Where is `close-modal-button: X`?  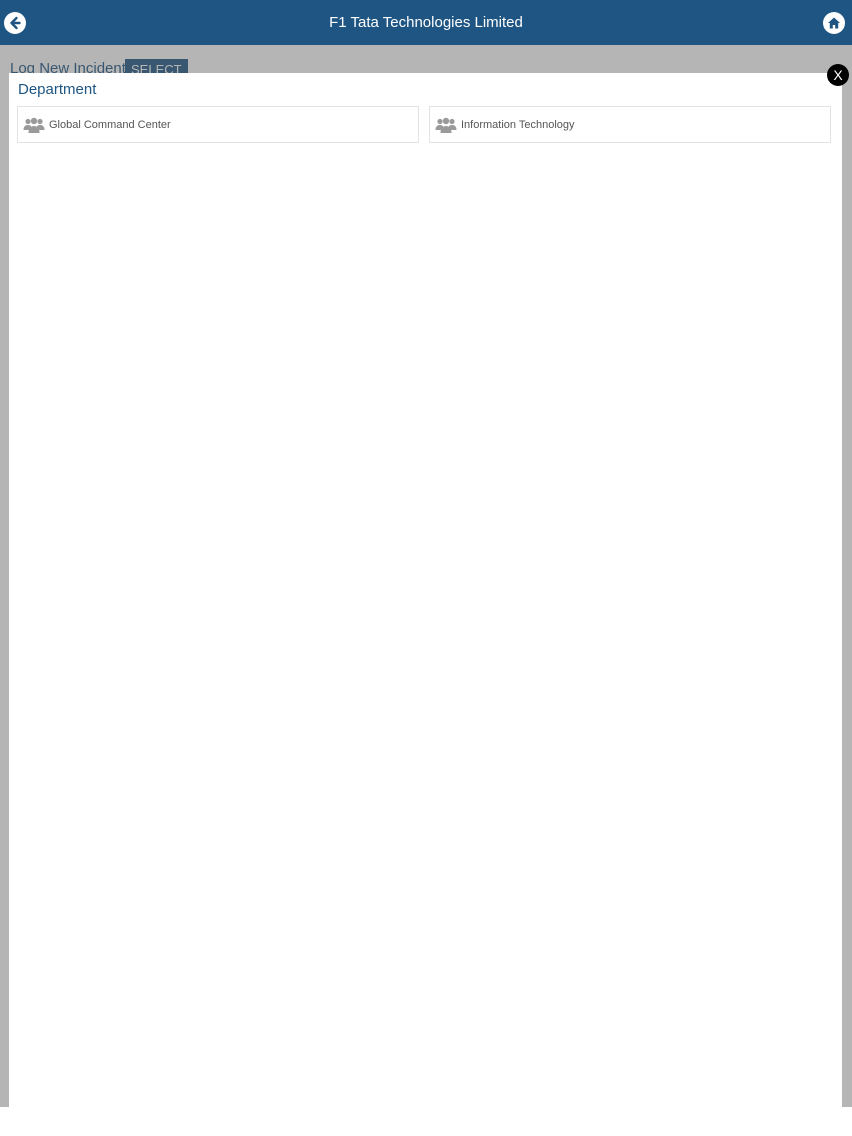
close-modal-button: X is located at coordinates (838, 75).